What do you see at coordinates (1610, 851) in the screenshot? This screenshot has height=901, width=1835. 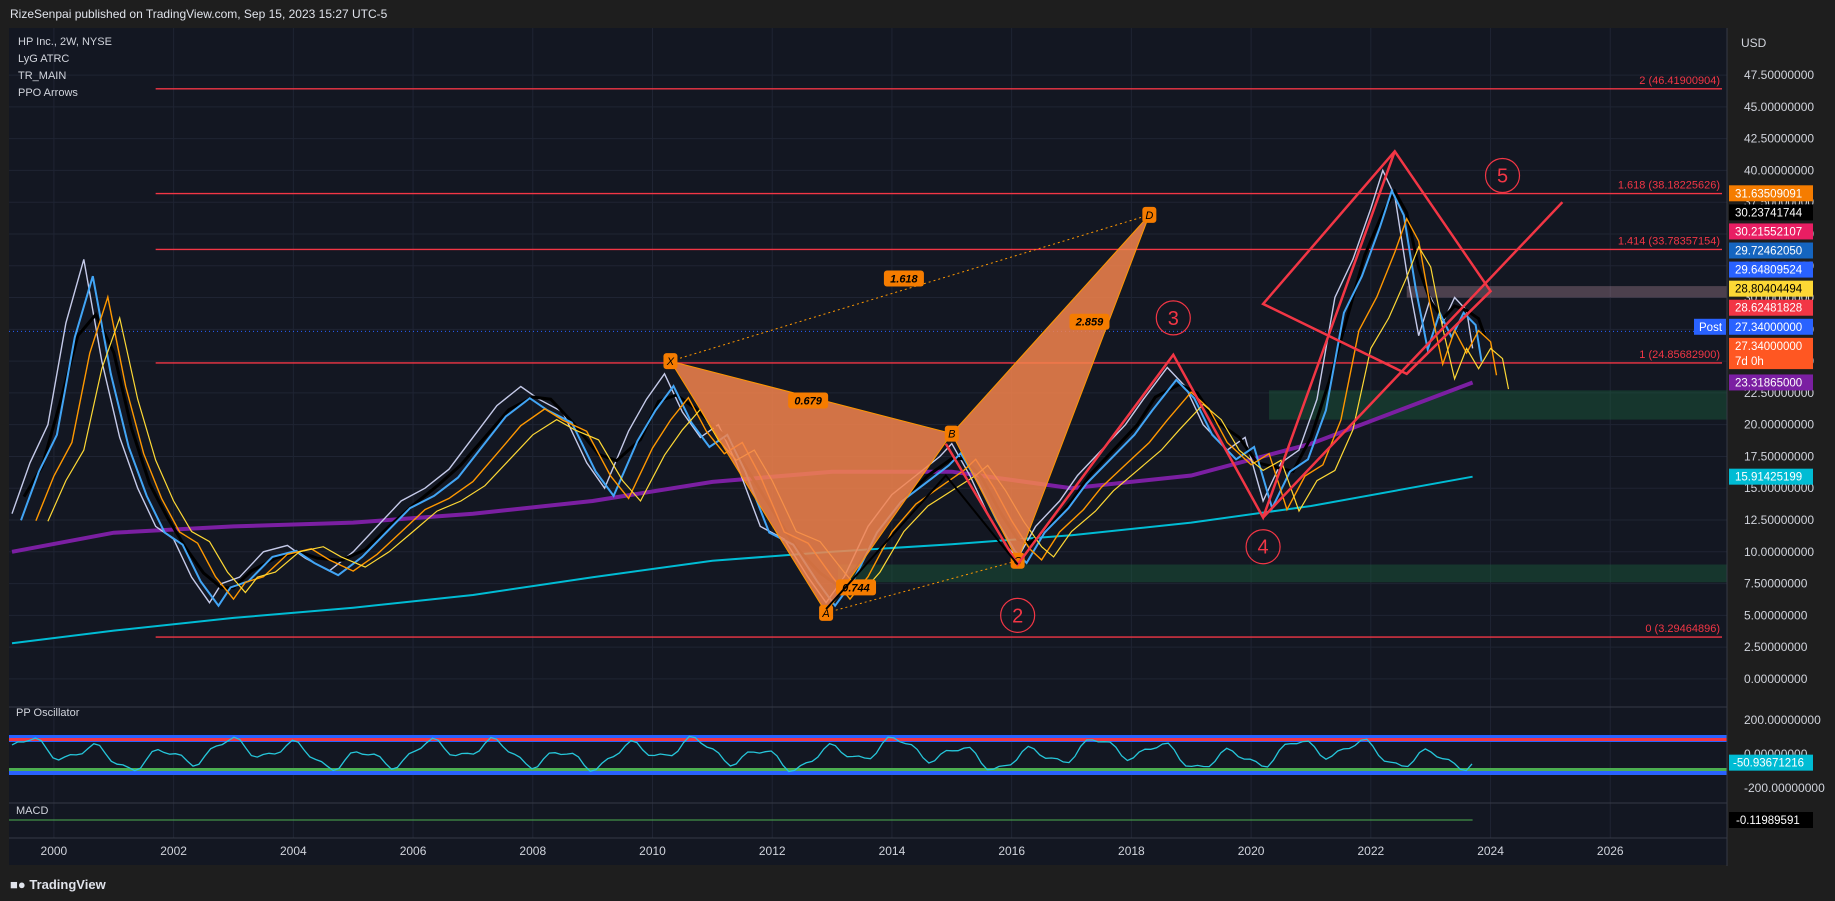 I see `x-tick-label: 2026` at bounding box center [1610, 851].